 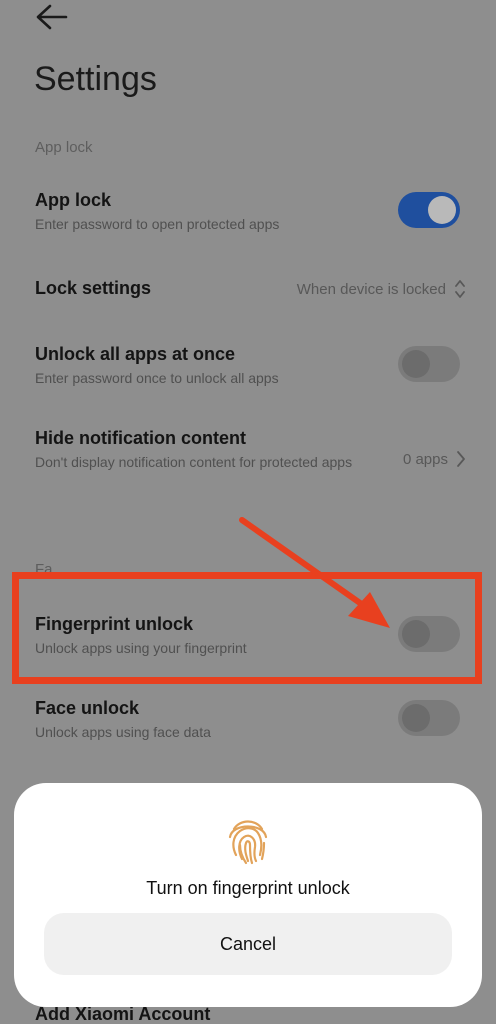 What do you see at coordinates (123, 732) in the screenshot?
I see `setting-subtitle: Unlock apps using face data` at bounding box center [123, 732].